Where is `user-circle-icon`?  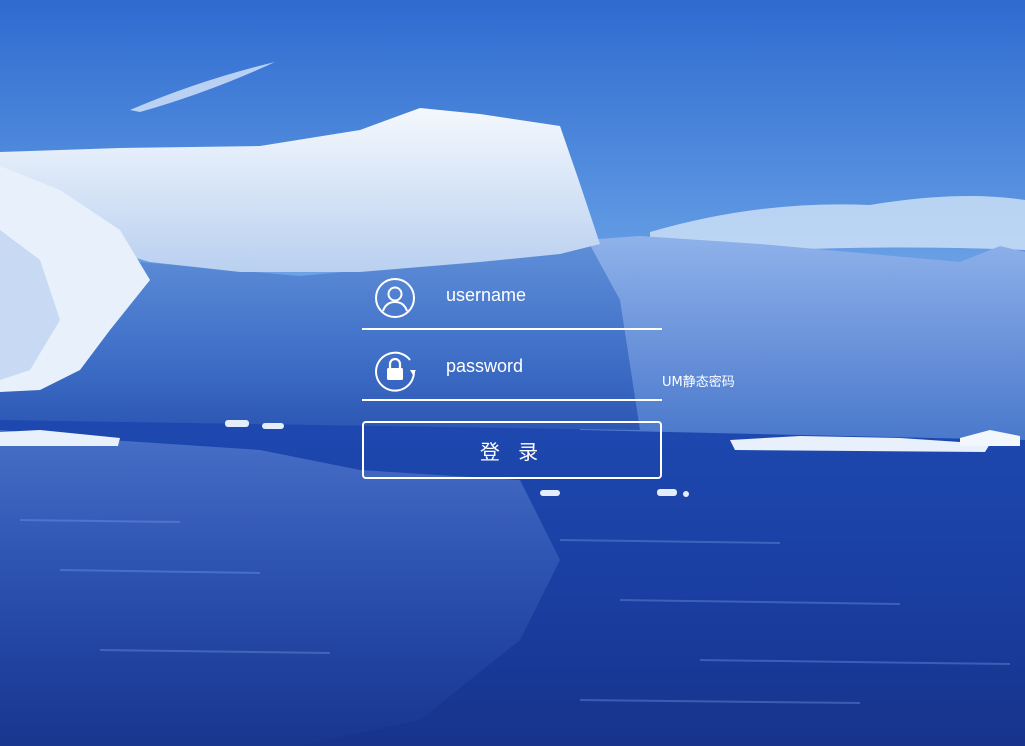 user-circle-icon is located at coordinates (395, 298).